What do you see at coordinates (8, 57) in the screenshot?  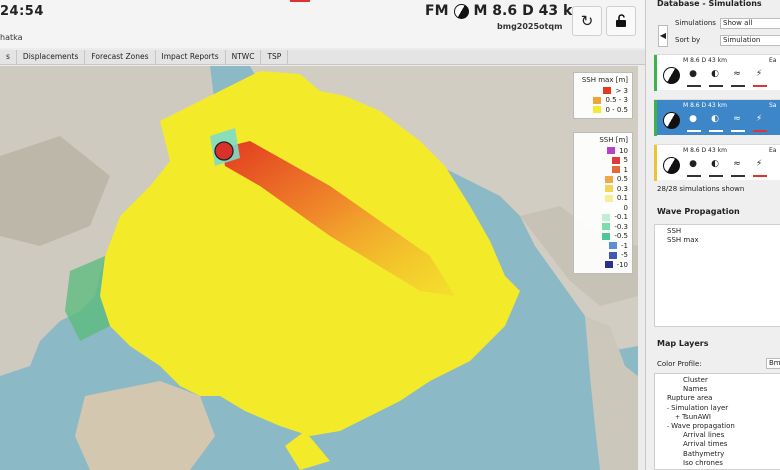 I see `tab-0: s` at bounding box center [8, 57].